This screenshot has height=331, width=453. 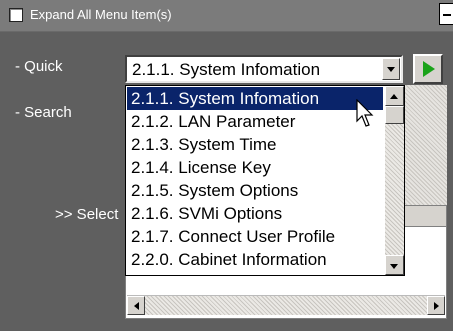 I want to click on expand-all-label: Expand All Menu Item(s), so click(x=101, y=14).